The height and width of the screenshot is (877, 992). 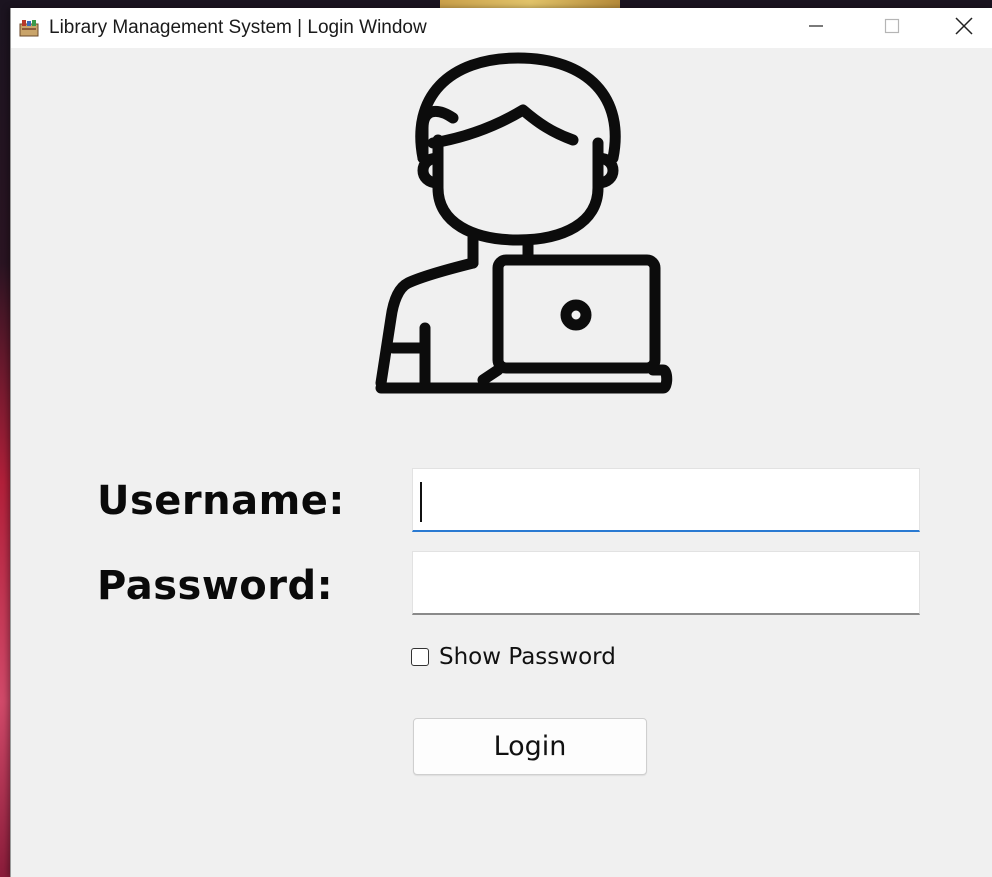 What do you see at coordinates (666, 583) in the screenshot?
I see `password-input` at bounding box center [666, 583].